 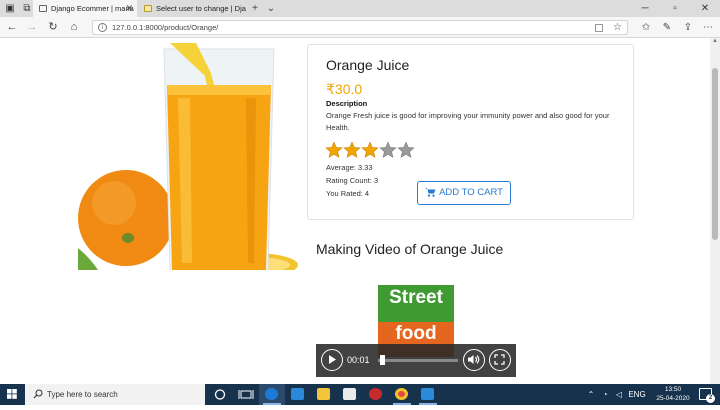 I want to click on play-icon, so click(x=332, y=359).